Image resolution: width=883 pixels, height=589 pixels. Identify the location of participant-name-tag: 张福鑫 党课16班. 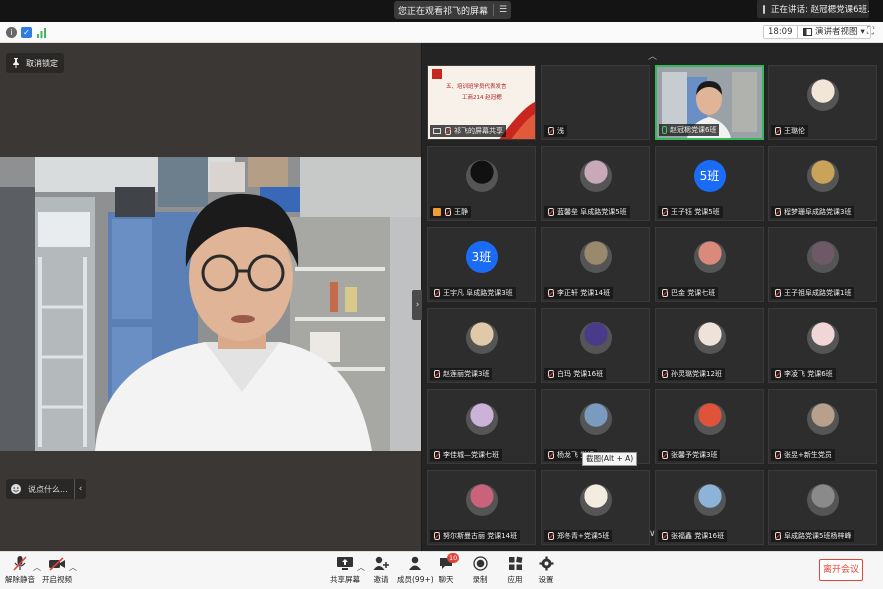
(693, 536).